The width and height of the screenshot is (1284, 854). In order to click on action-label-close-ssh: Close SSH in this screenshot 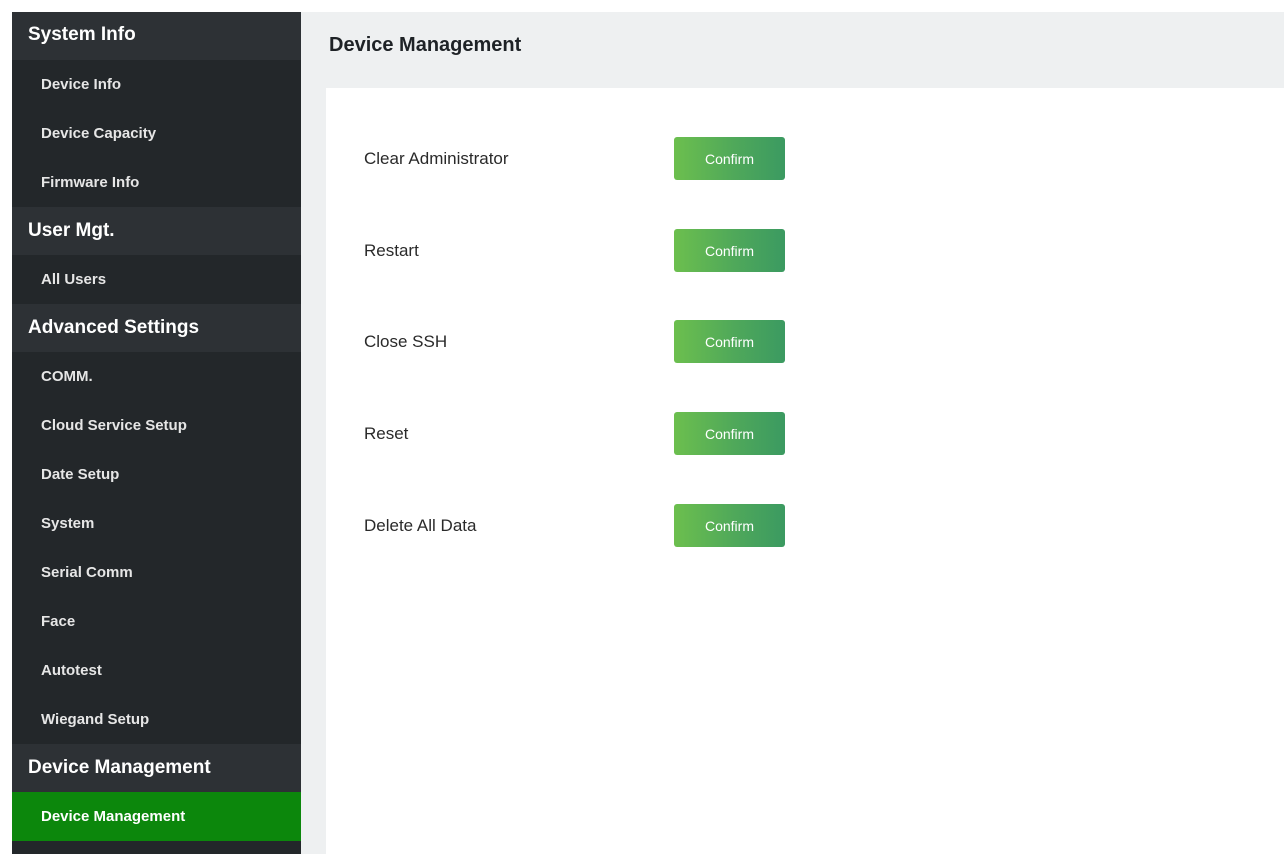, I will do `click(406, 341)`.